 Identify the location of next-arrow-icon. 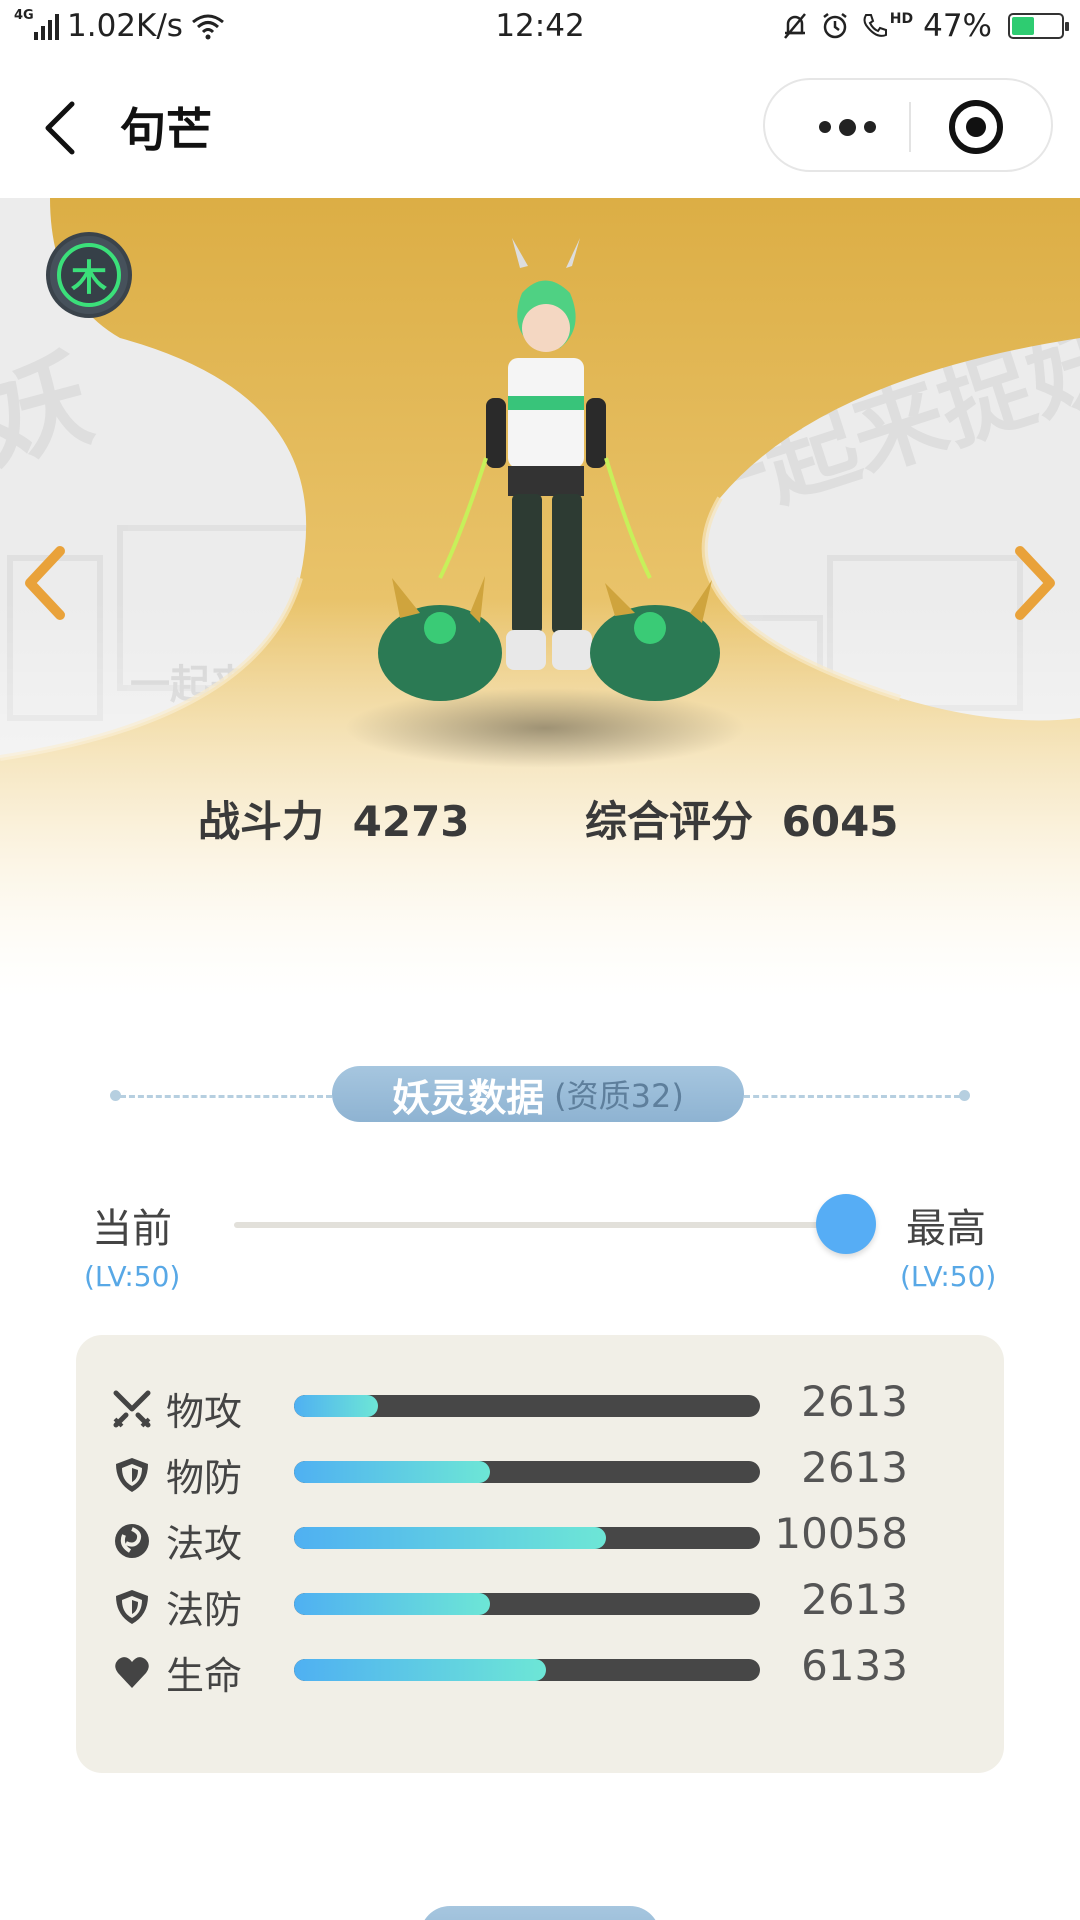
(1035, 583).